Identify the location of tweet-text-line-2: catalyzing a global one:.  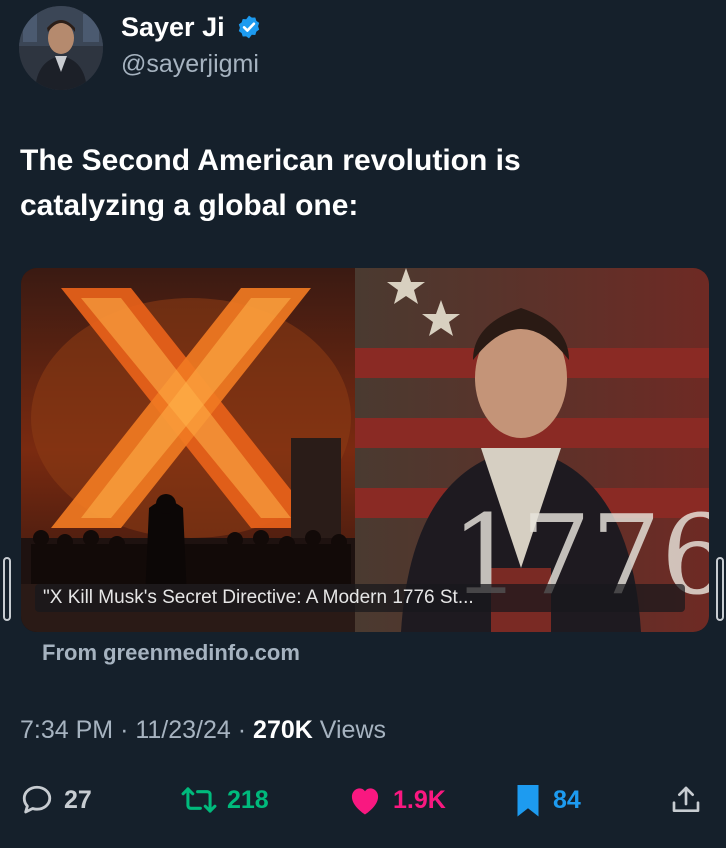
(189, 205).